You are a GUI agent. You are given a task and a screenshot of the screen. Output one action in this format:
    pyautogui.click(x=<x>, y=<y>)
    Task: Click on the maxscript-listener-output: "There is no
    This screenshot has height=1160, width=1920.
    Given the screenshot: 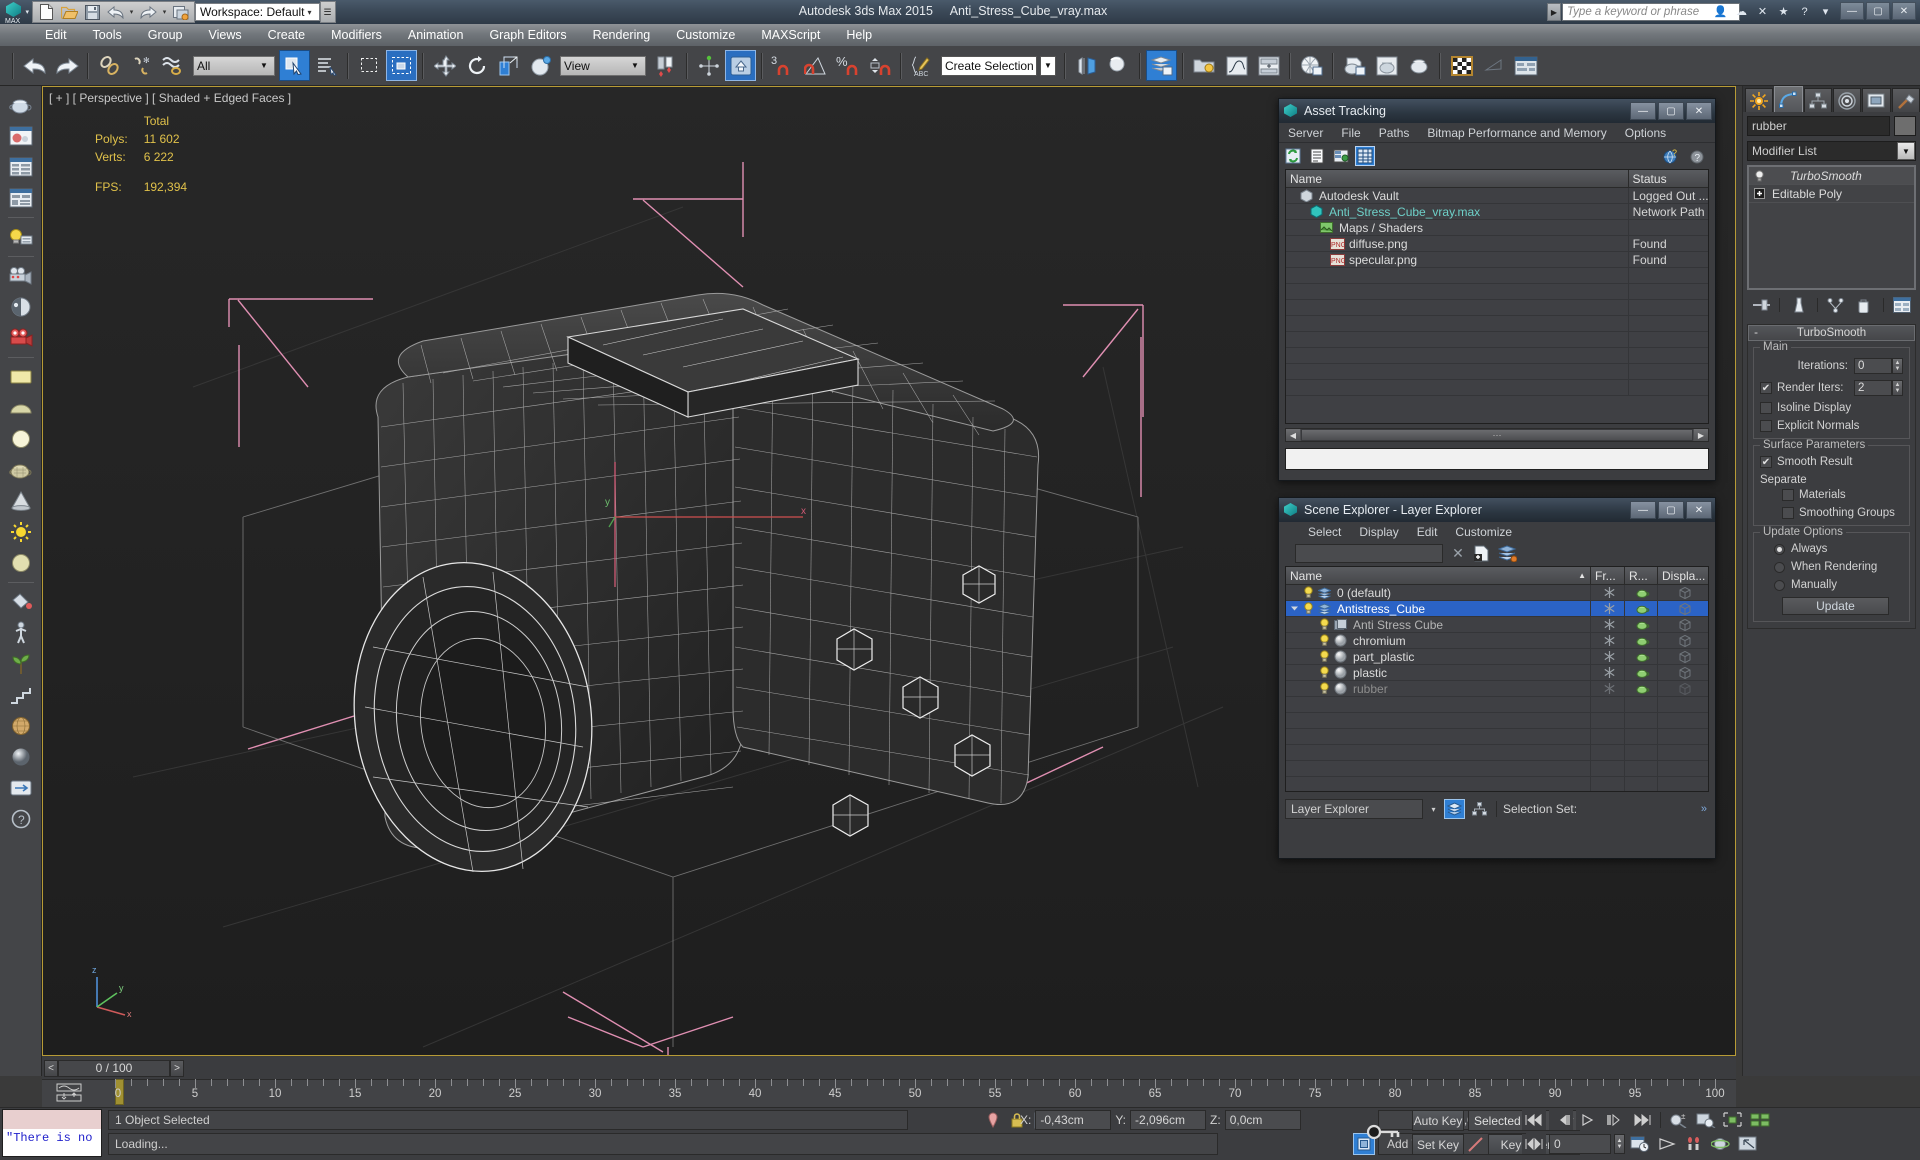 What is the action you would take?
    pyautogui.click(x=52, y=1142)
    